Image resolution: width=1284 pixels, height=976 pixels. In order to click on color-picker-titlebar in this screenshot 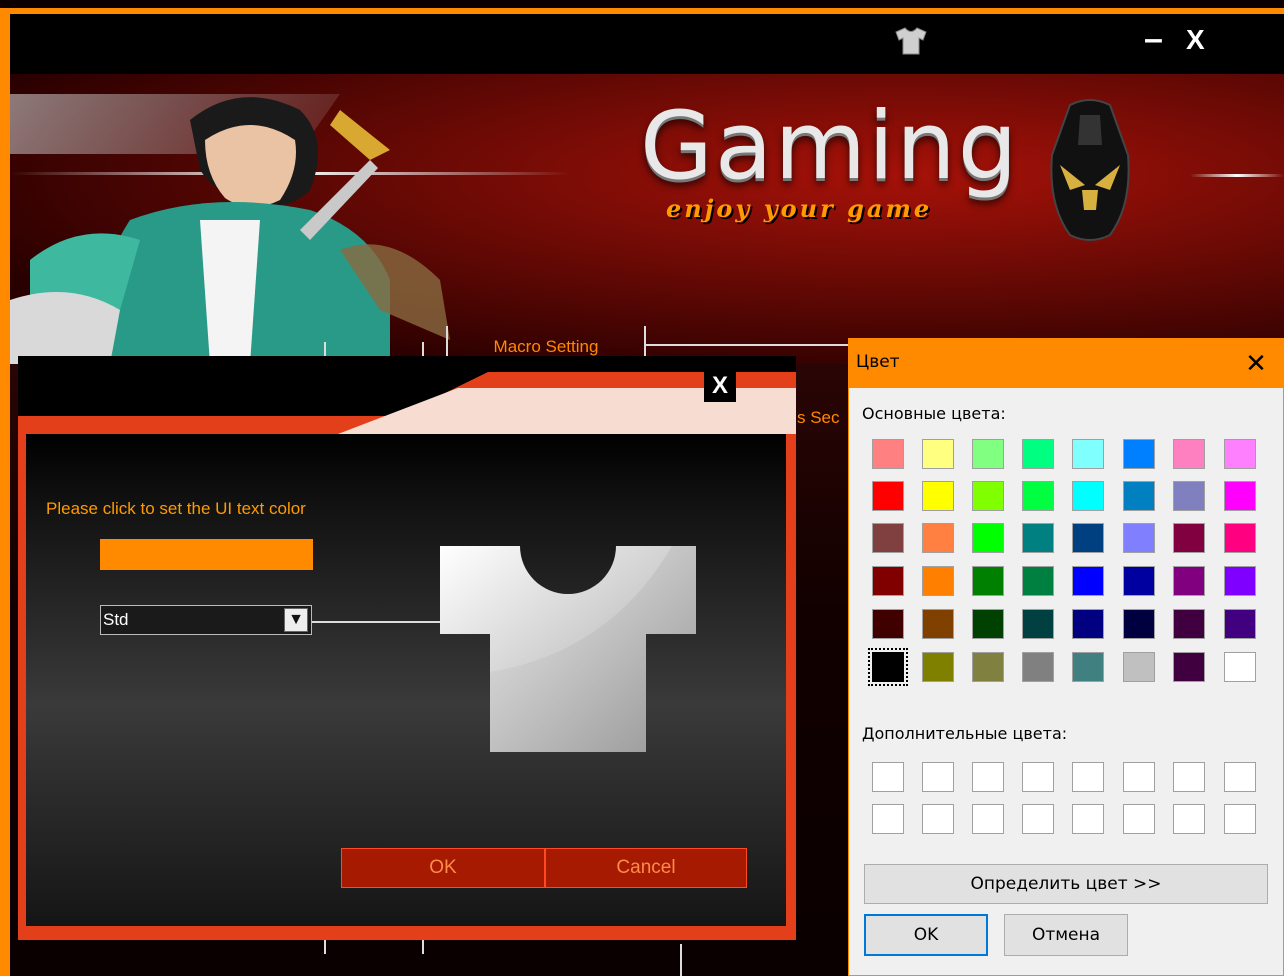, I will do `click(1066, 363)`.